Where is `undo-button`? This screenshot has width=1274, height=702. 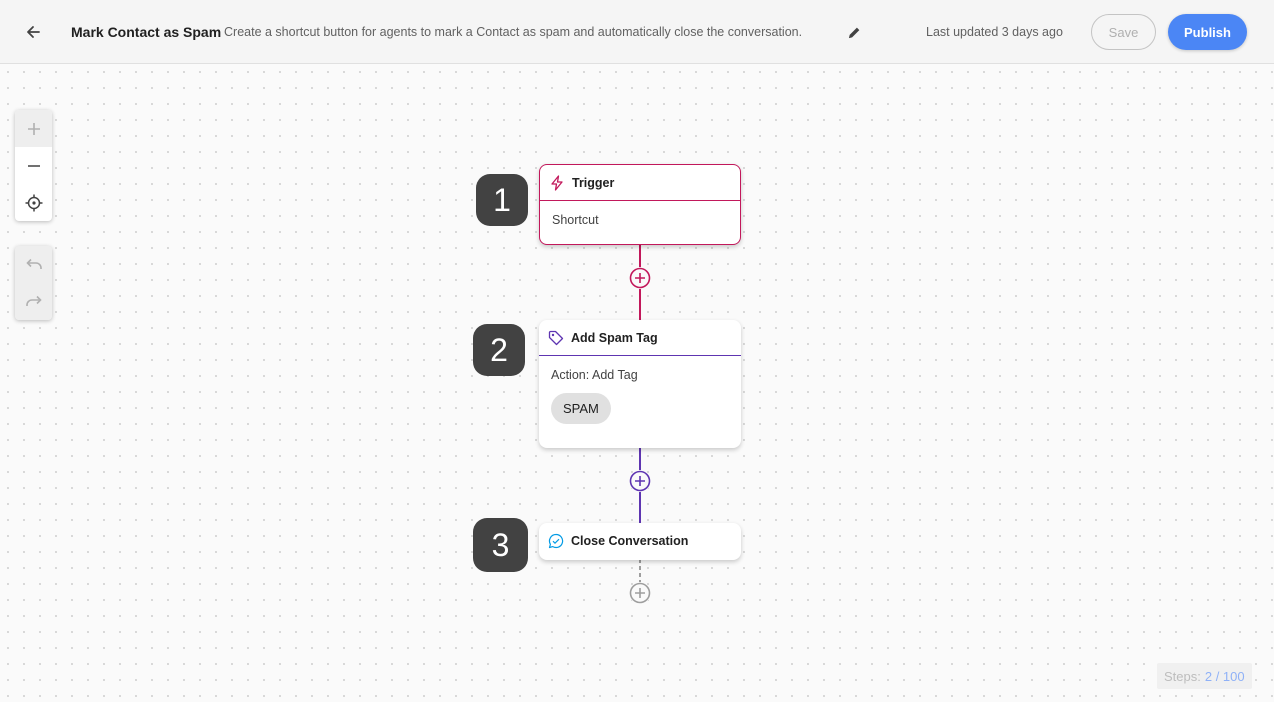 undo-button is located at coordinates (33, 264).